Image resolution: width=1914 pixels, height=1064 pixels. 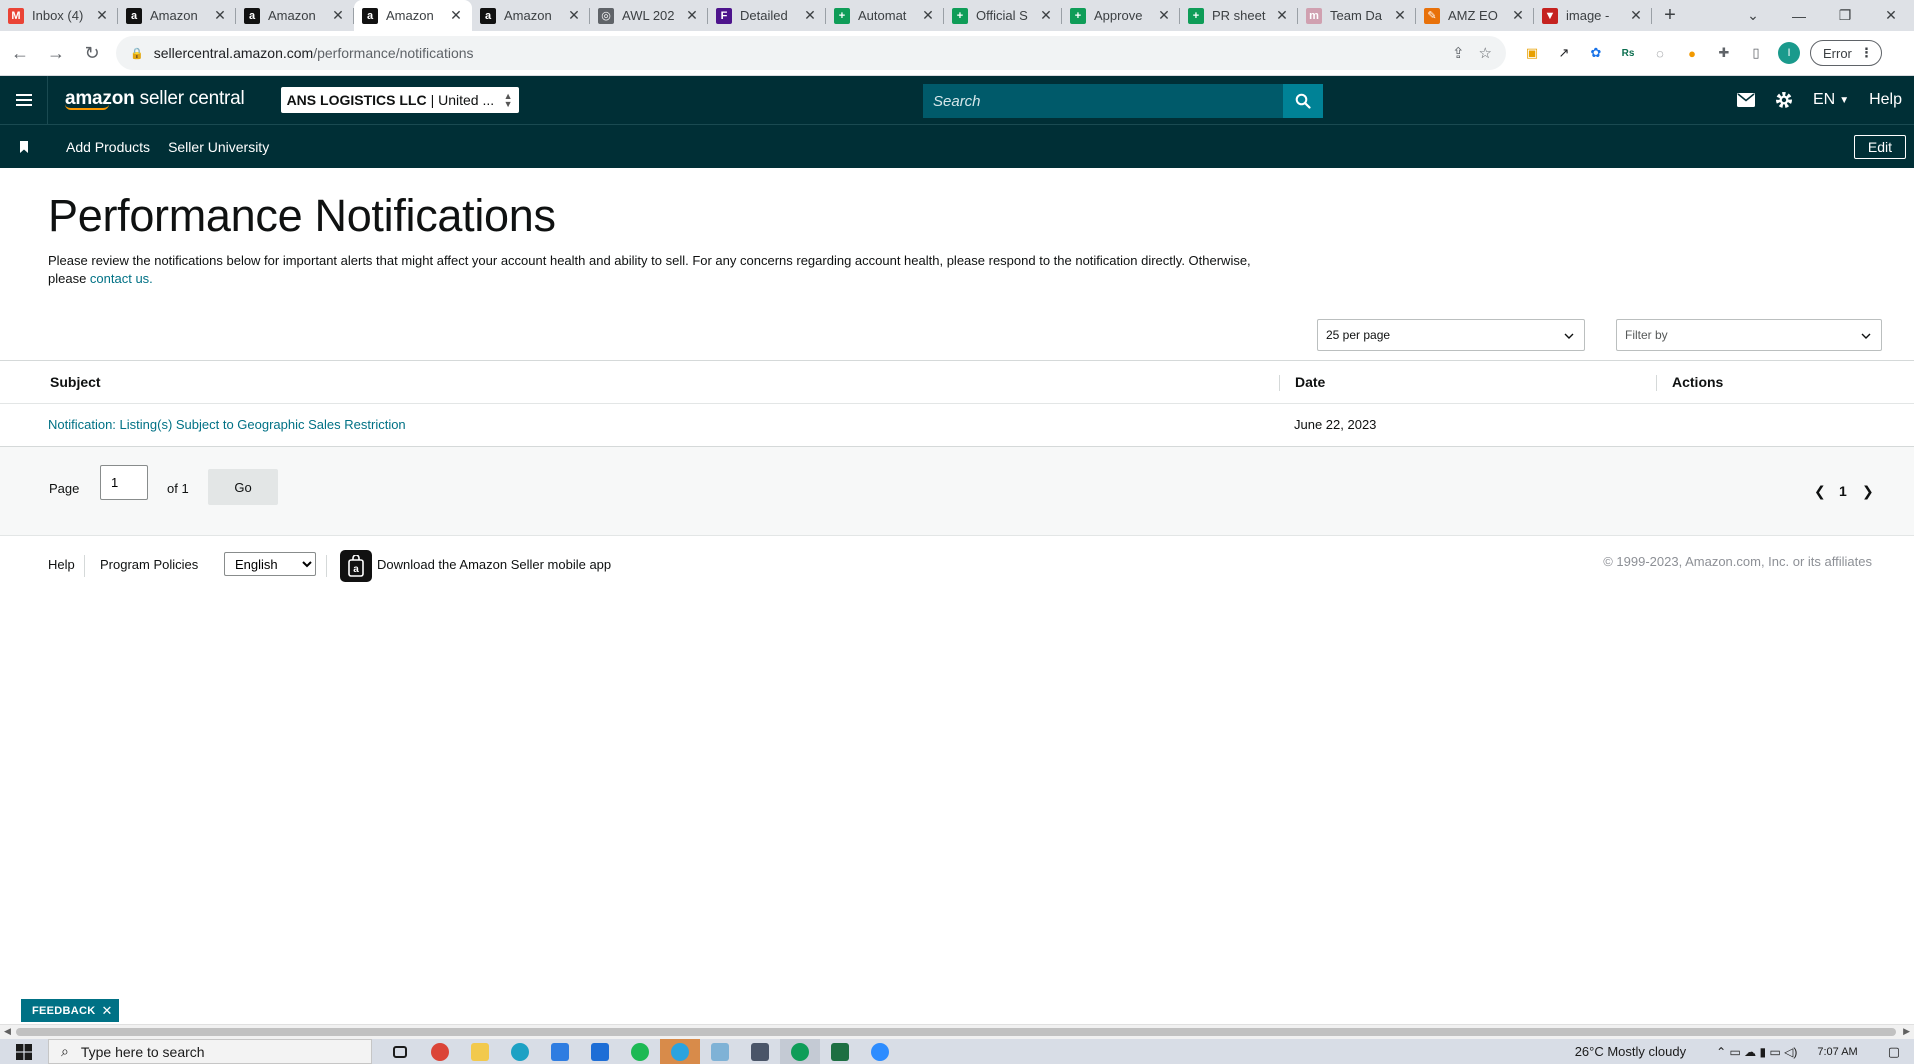 I want to click on forward-button: →, so click(x=56, y=53).